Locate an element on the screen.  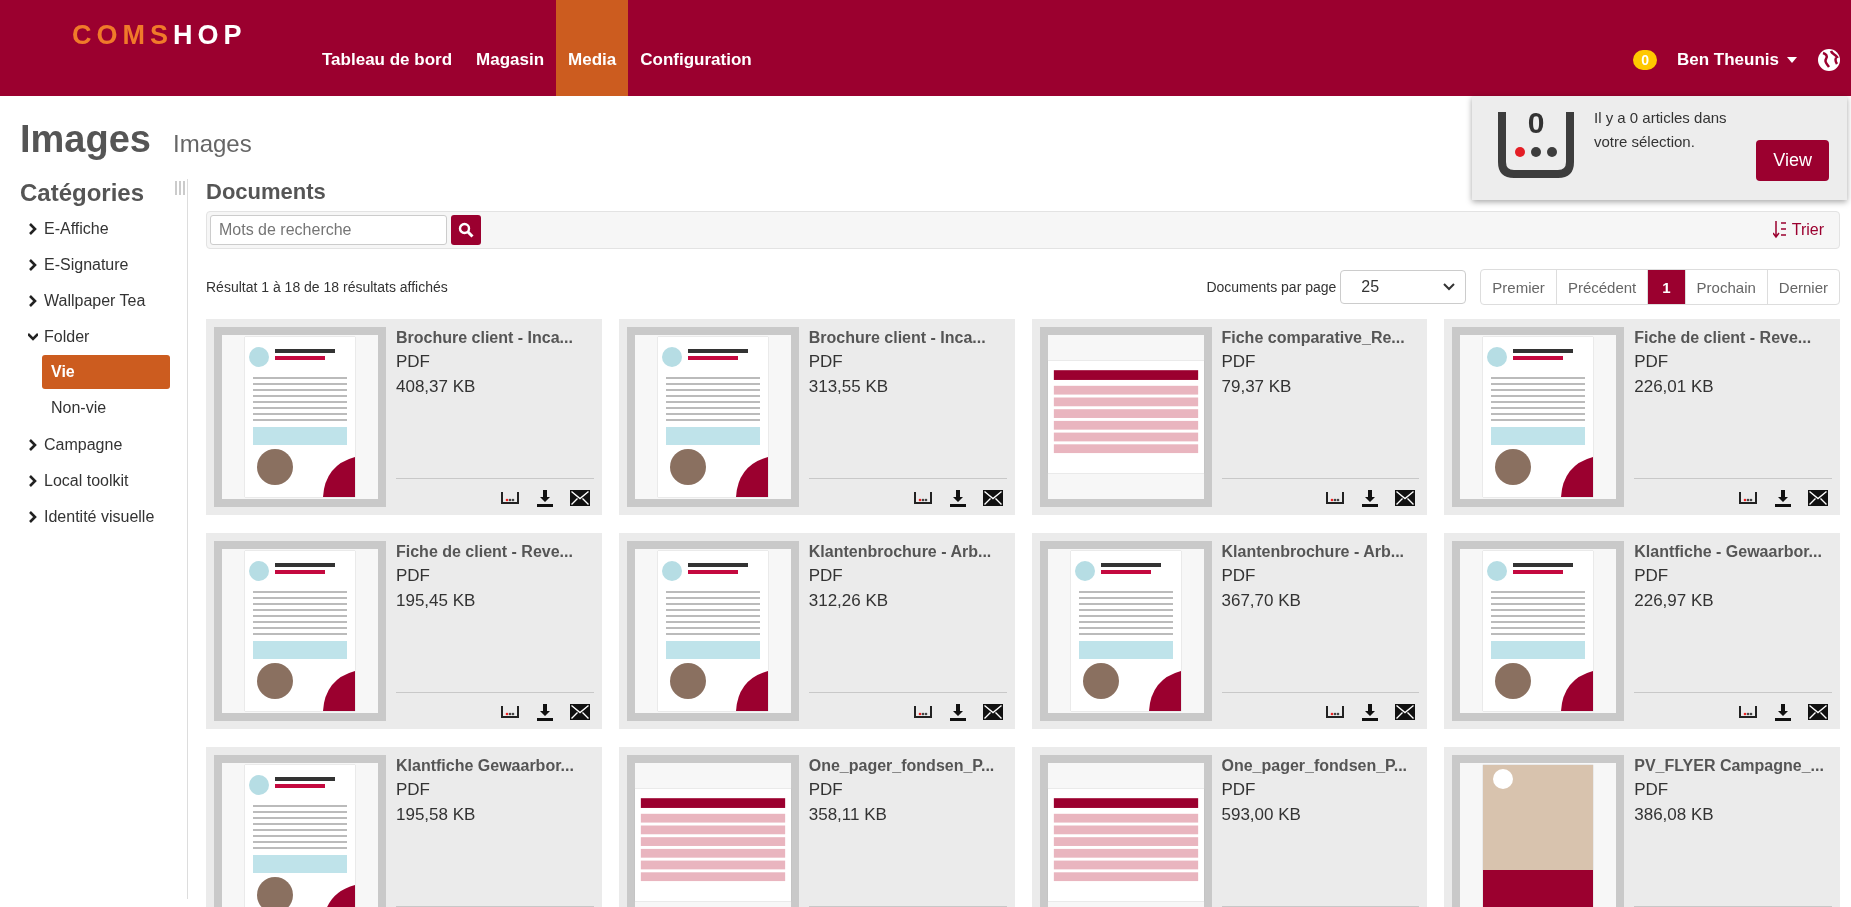
document-size: 79,37 KB is located at coordinates (1257, 387).